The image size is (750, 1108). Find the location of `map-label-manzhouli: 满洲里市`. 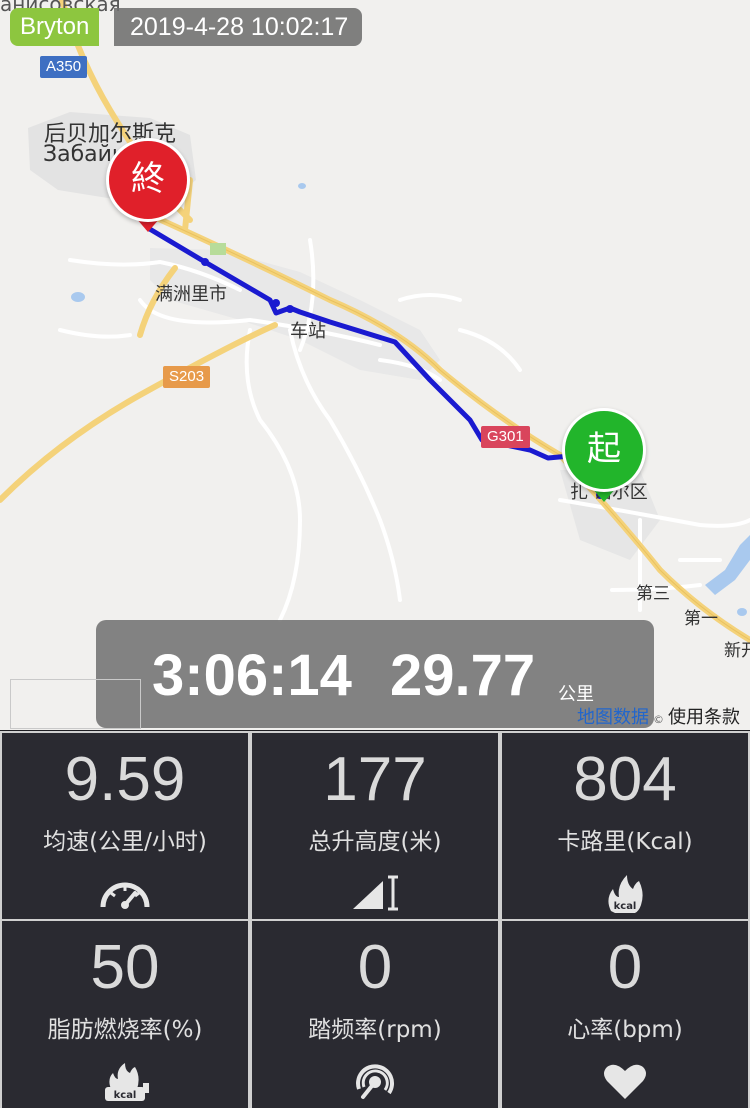

map-label-manzhouli: 满洲里市 is located at coordinates (191, 294).